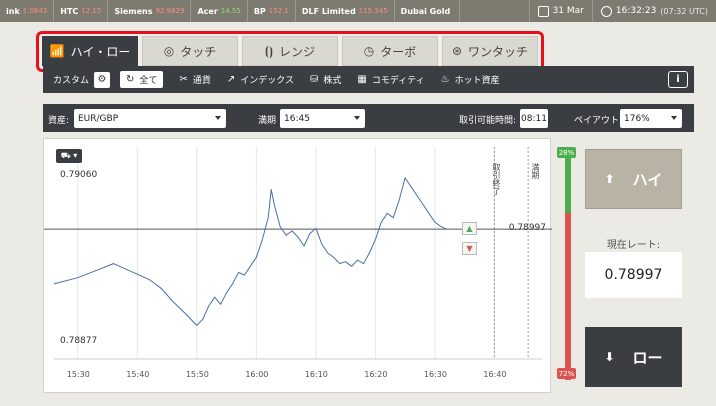 The width and height of the screenshot is (716, 406). What do you see at coordinates (296, 51) in the screenshot?
I see `tab-label: レンジ` at bounding box center [296, 51].